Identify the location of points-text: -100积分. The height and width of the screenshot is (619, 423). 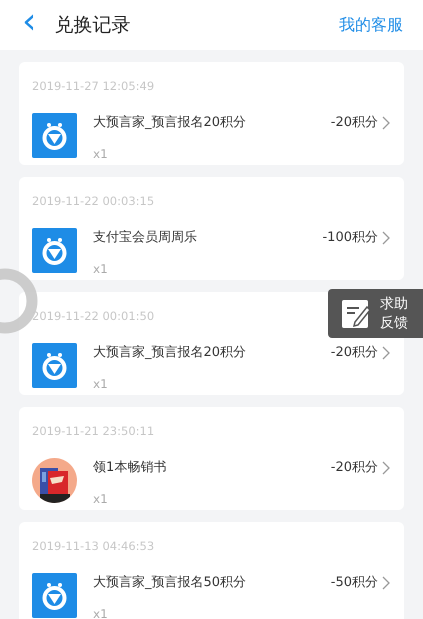
(350, 238).